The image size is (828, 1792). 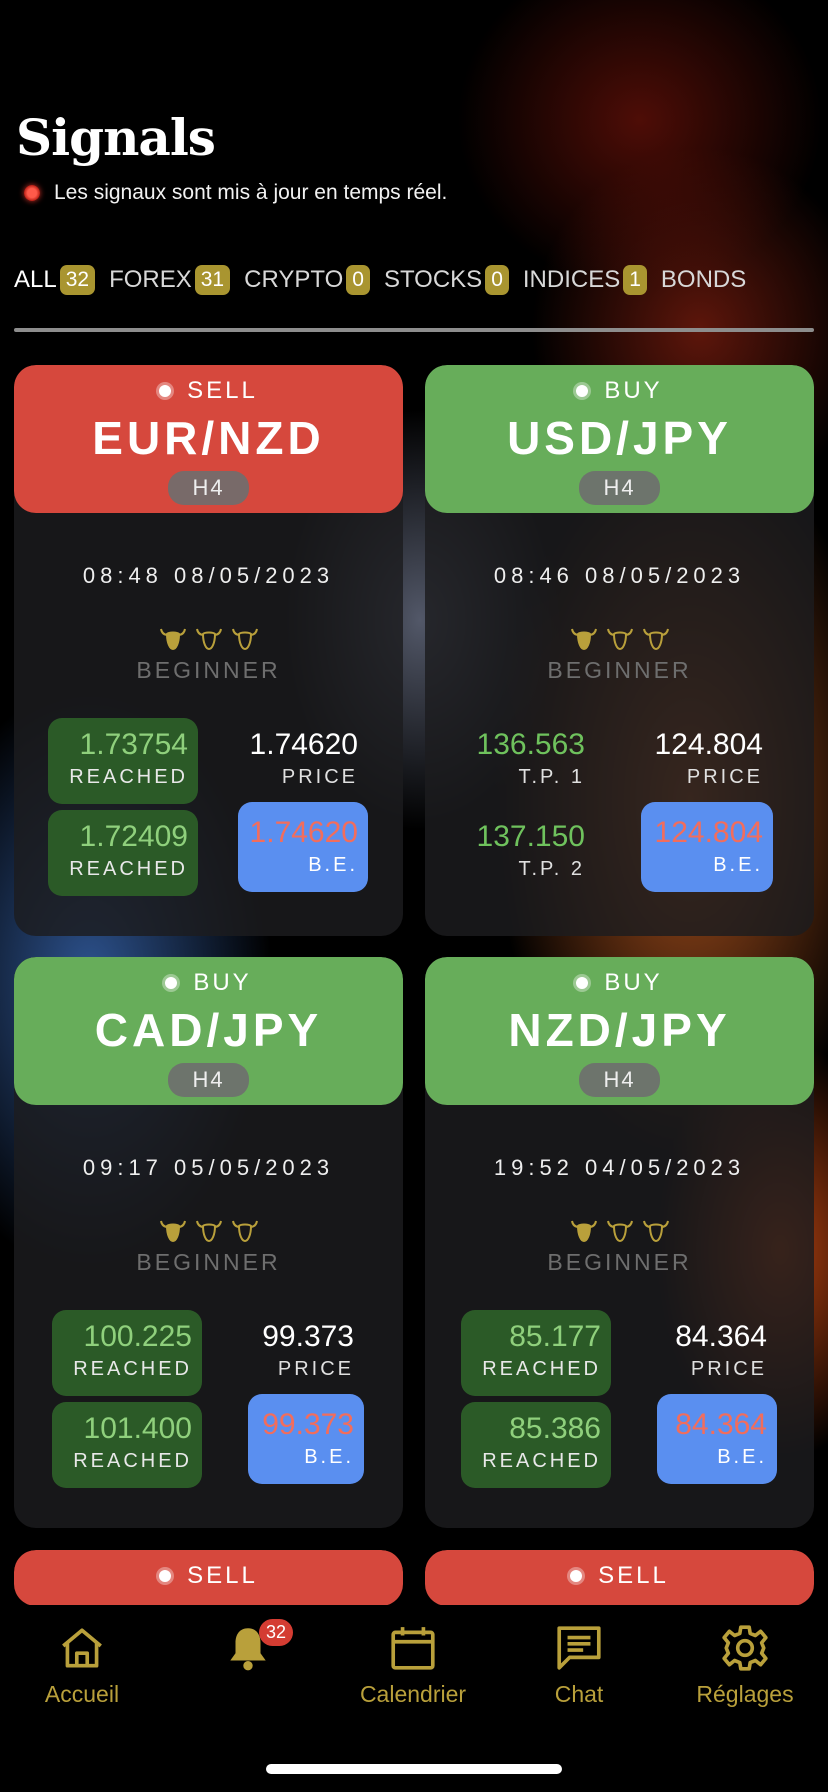 What do you see at coordinates (619, 575) in the screenshot?
I see `signal-time: 08:46 08/05/2023` at bounding box center [619, 575].